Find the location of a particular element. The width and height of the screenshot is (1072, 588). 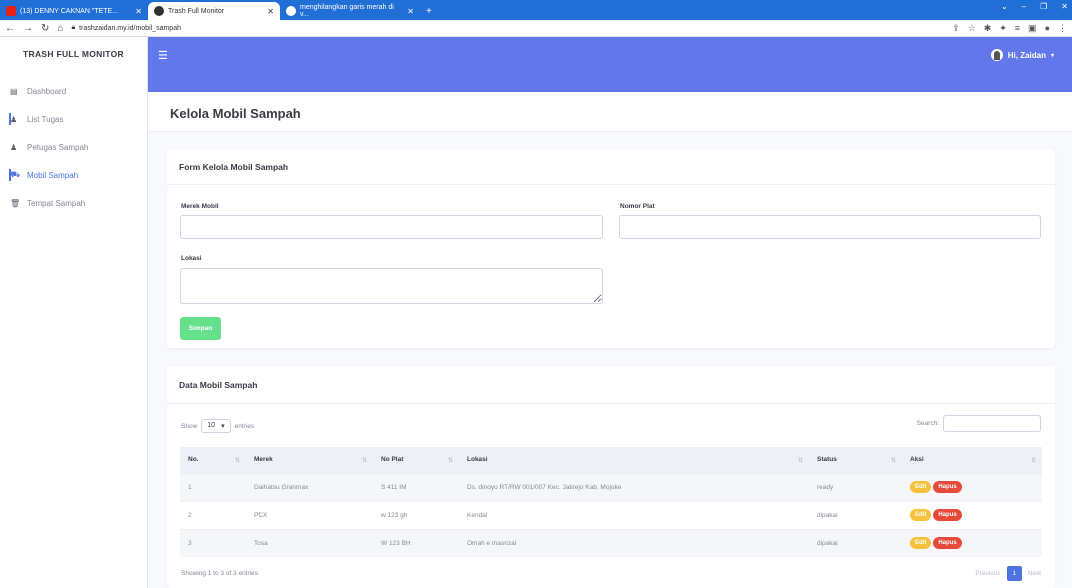

search-engine-icon is located at coordinates (291, 11).